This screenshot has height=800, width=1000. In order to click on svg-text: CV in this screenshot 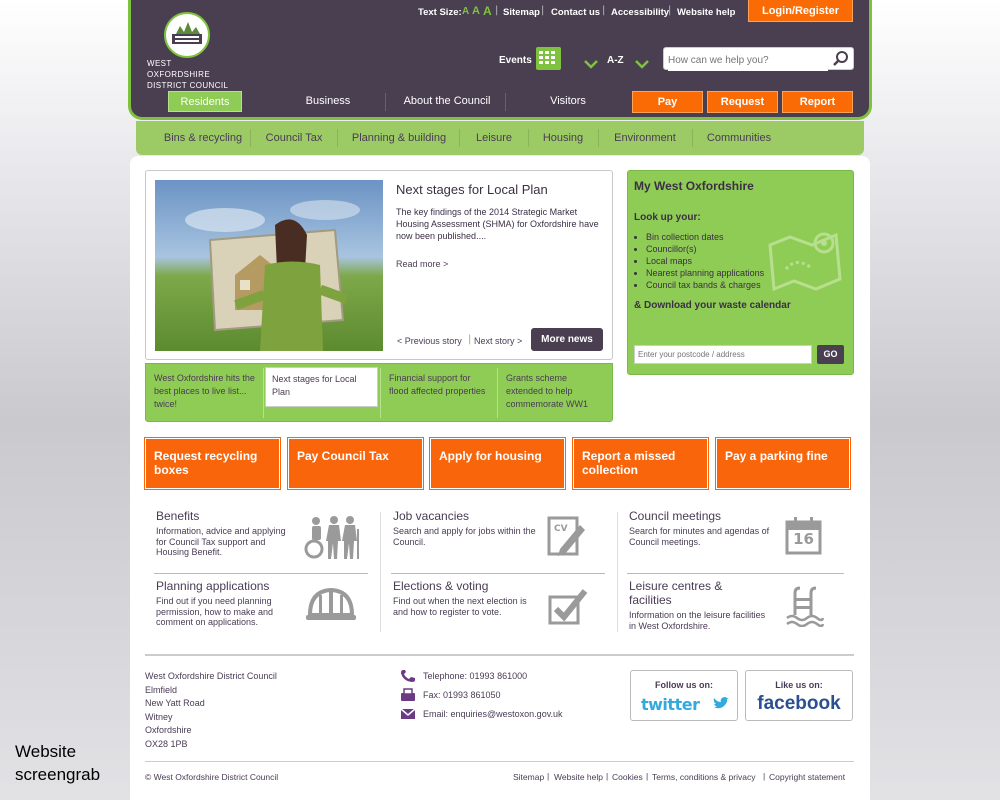, I will do `click(561, 529)`.